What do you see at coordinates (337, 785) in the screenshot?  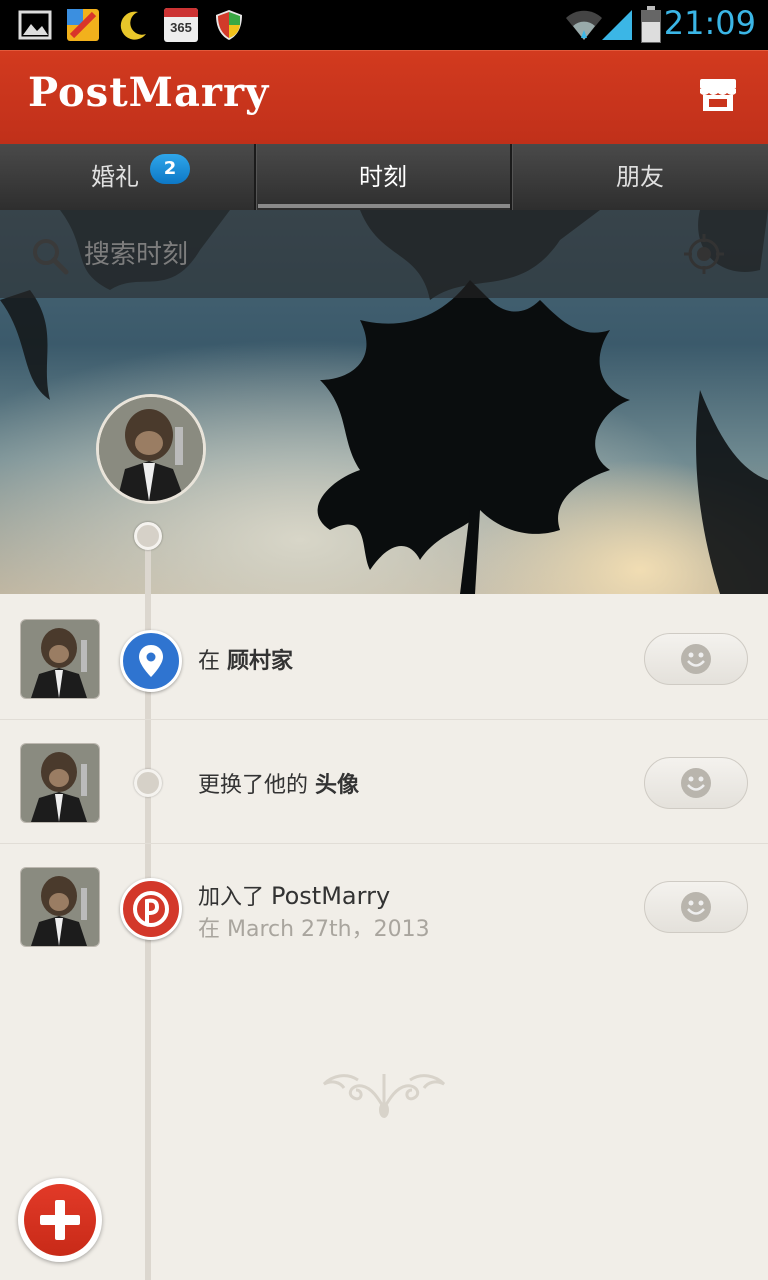 I see `timeline-text-object: 头像` at bounding box center [337, 785].